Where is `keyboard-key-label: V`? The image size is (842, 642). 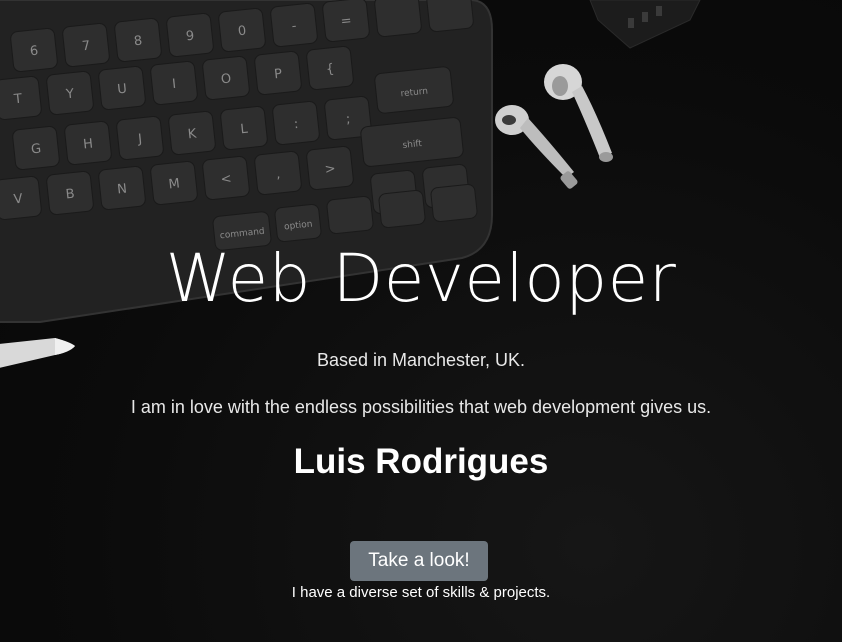
keyboard-key-label: V is located at coordinates (18, 200).